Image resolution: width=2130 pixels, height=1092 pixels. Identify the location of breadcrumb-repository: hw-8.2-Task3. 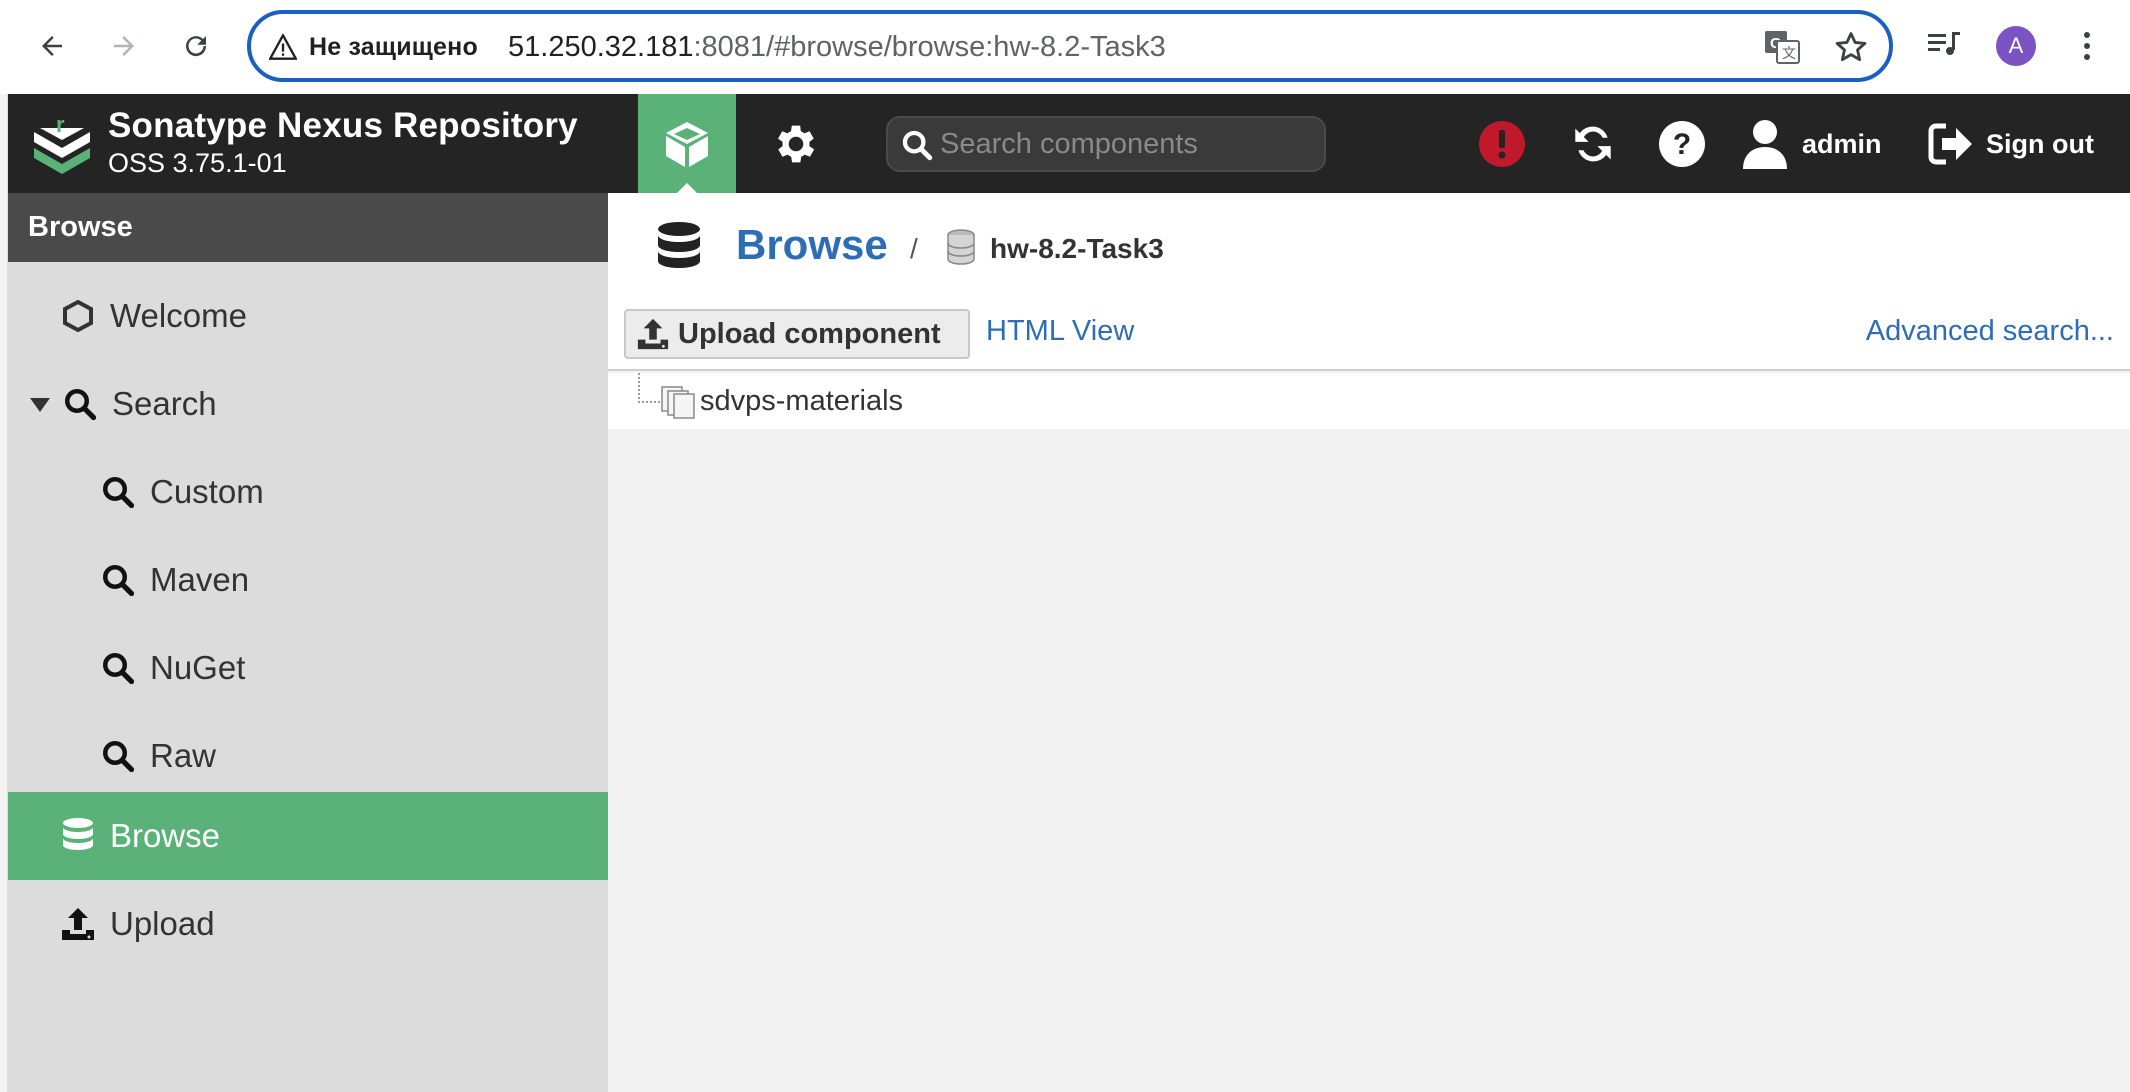
(1077, 248).